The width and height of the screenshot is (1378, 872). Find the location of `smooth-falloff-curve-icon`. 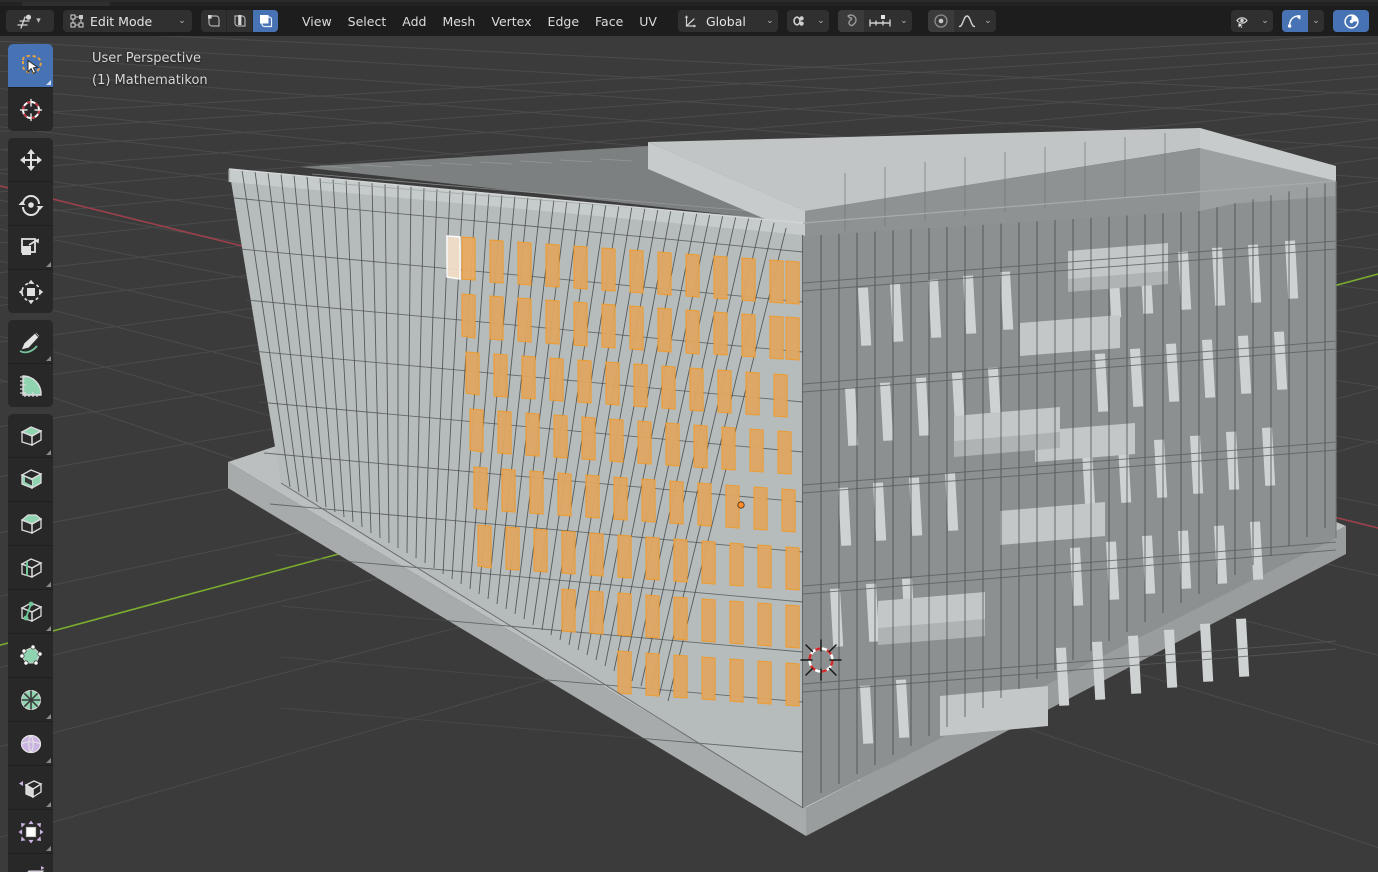

smooth-falloff-curve-icon is located at coordinates (967, 21).